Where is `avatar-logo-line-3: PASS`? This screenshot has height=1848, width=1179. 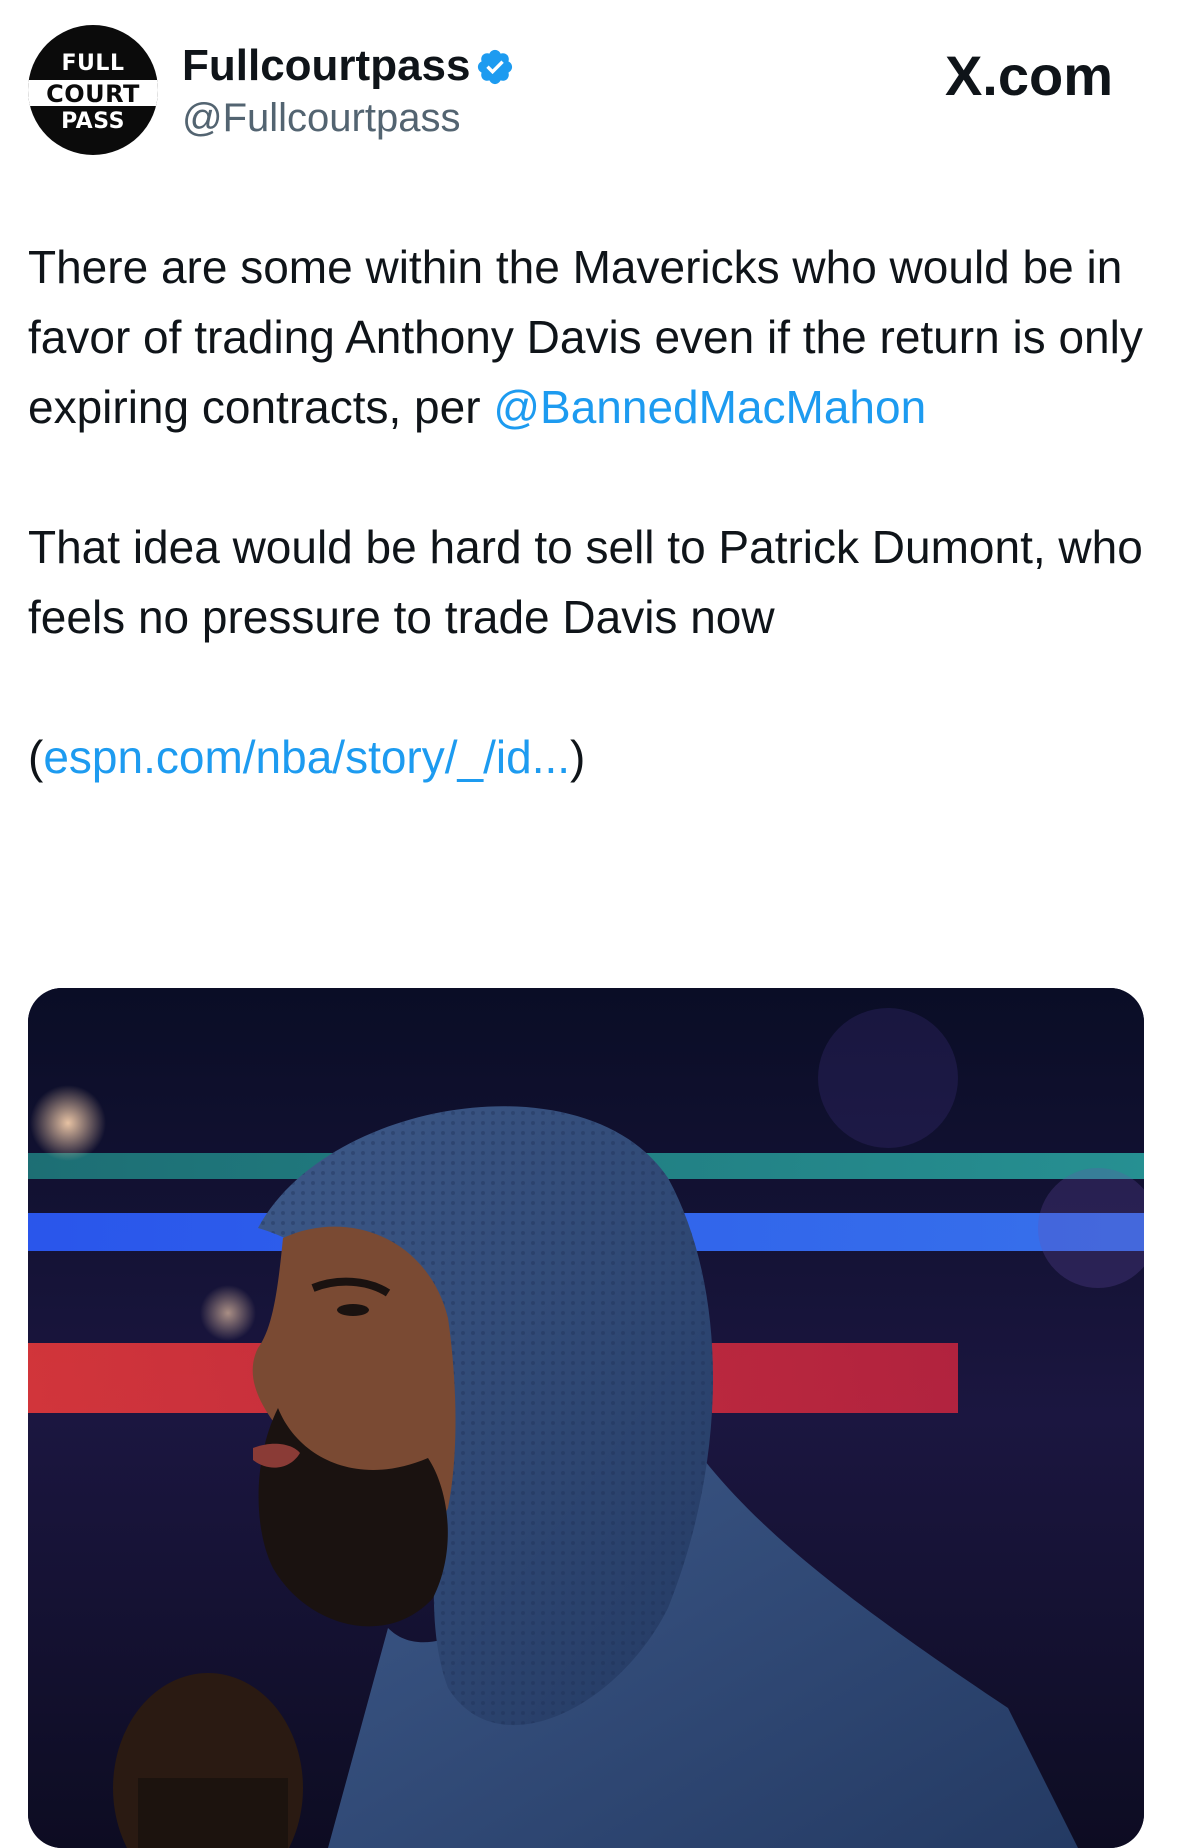 avatar-logo-line-3: PASS is located at coordinates (93, 121).